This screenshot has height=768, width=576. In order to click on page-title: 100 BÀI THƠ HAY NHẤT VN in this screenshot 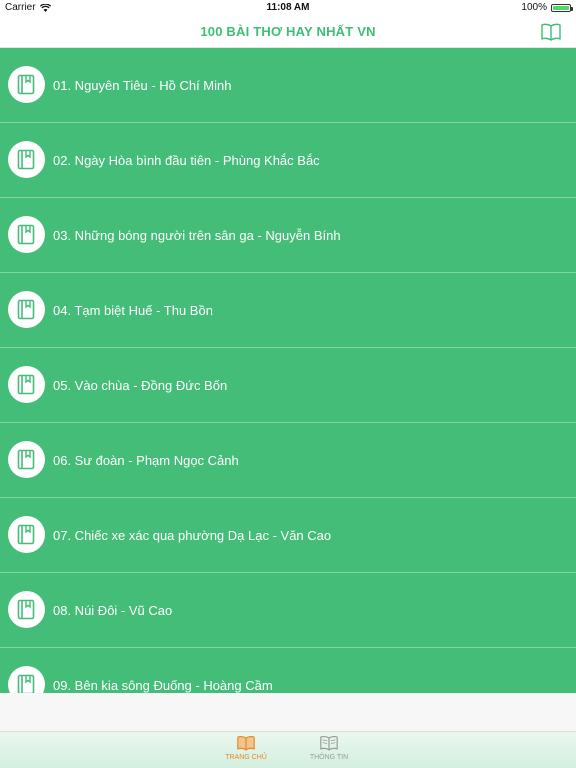, I will do `click(288, 31)`.